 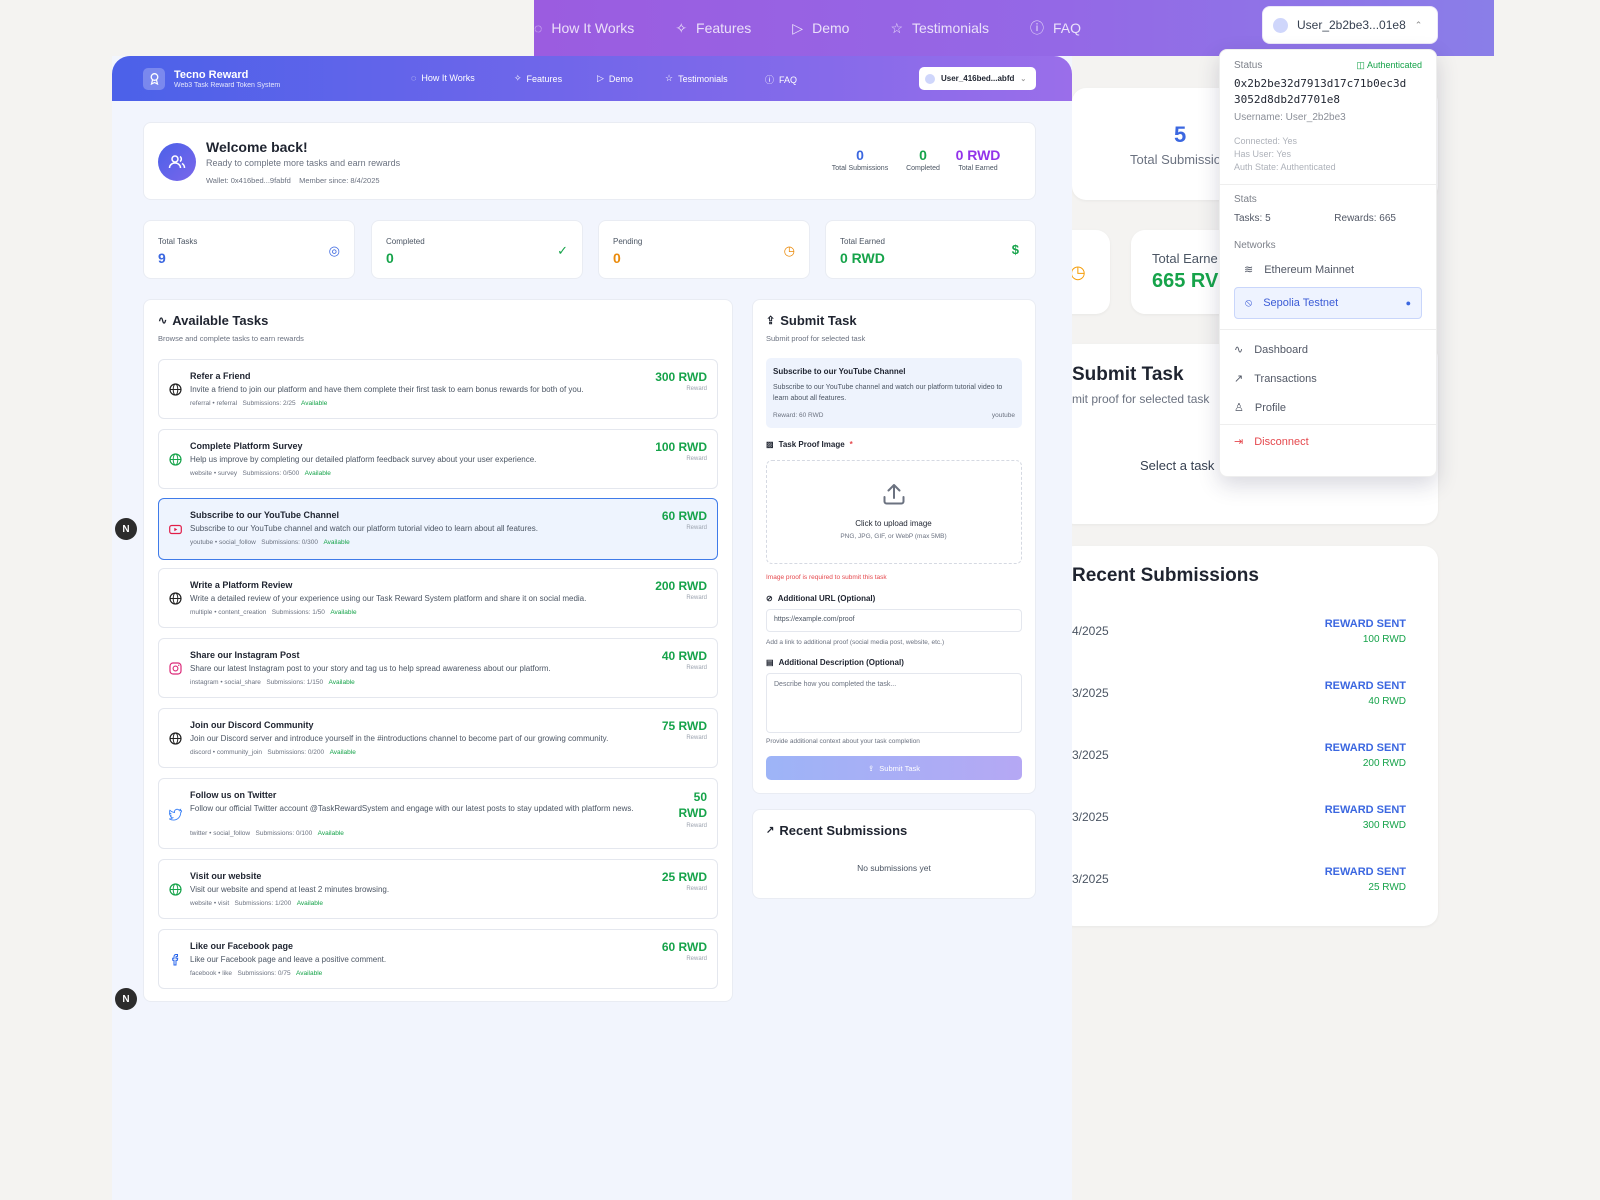 What do you see at coordinates (1090, 631) in the screenshot?
I see `back-recent-date: 4/2025` at bounding box center [1090, 631].